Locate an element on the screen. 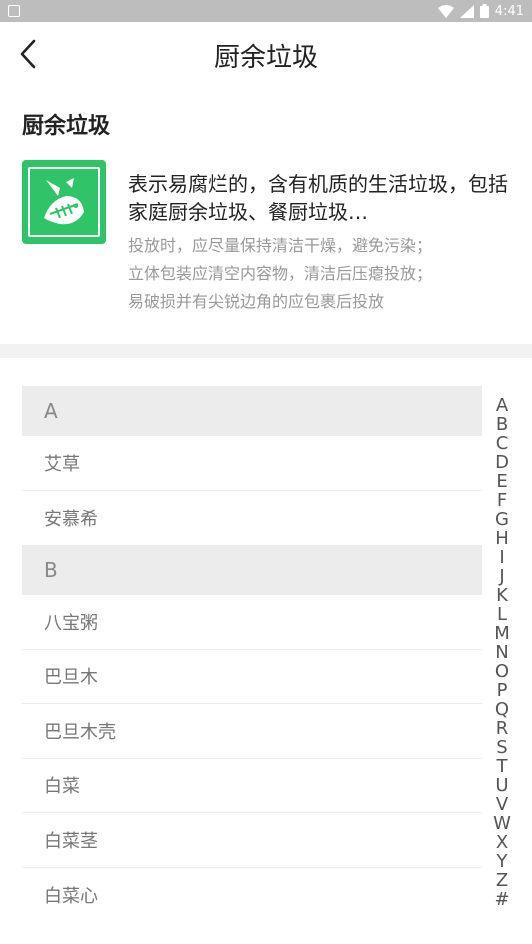 The height and width of the screenshot is (944, 532). group-header-a: A is located at coordinates (252, 411).